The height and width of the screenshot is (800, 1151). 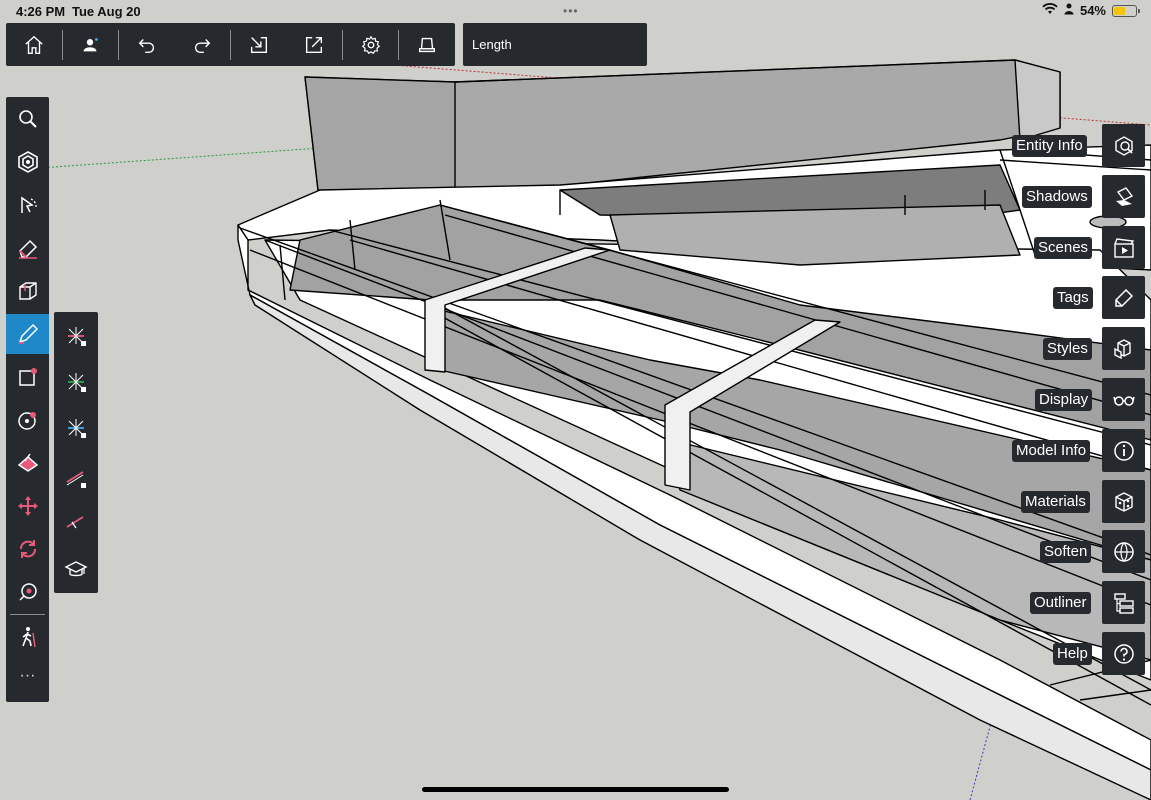 I want to click on push-pull-icon, so click(x=27, y=291).